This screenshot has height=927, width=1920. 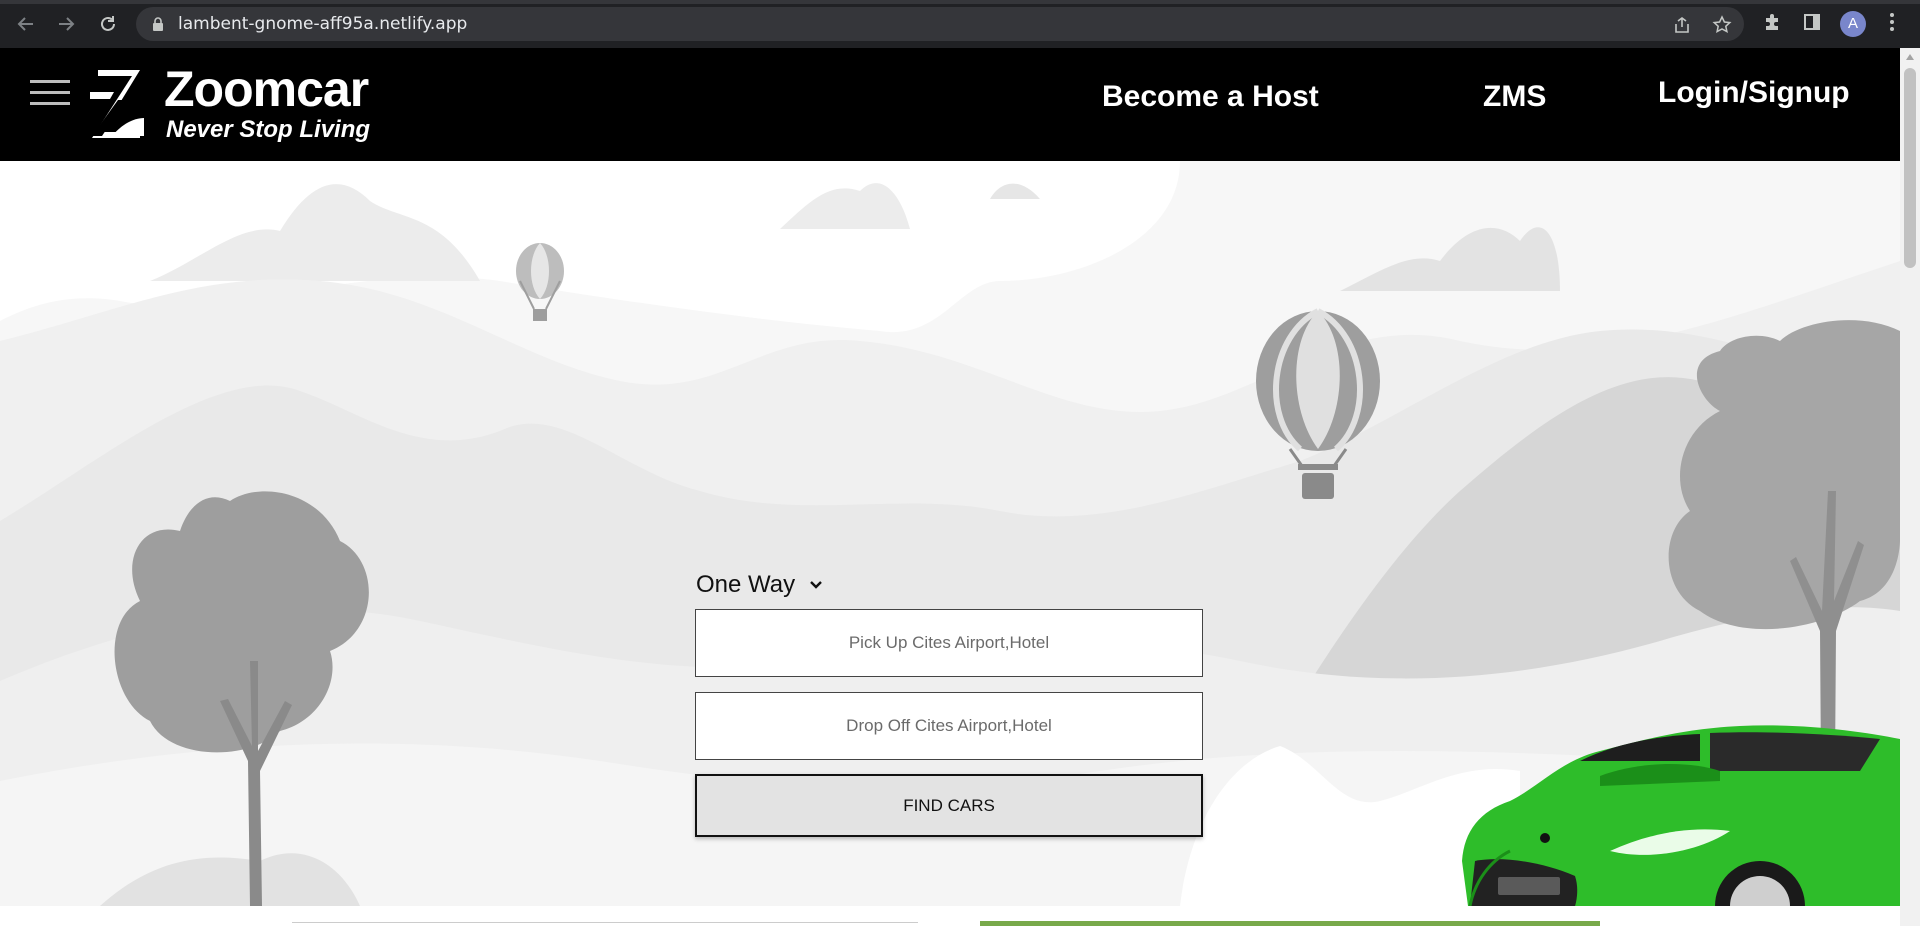 I want to click on forward-button, so click(x=66, y=24).